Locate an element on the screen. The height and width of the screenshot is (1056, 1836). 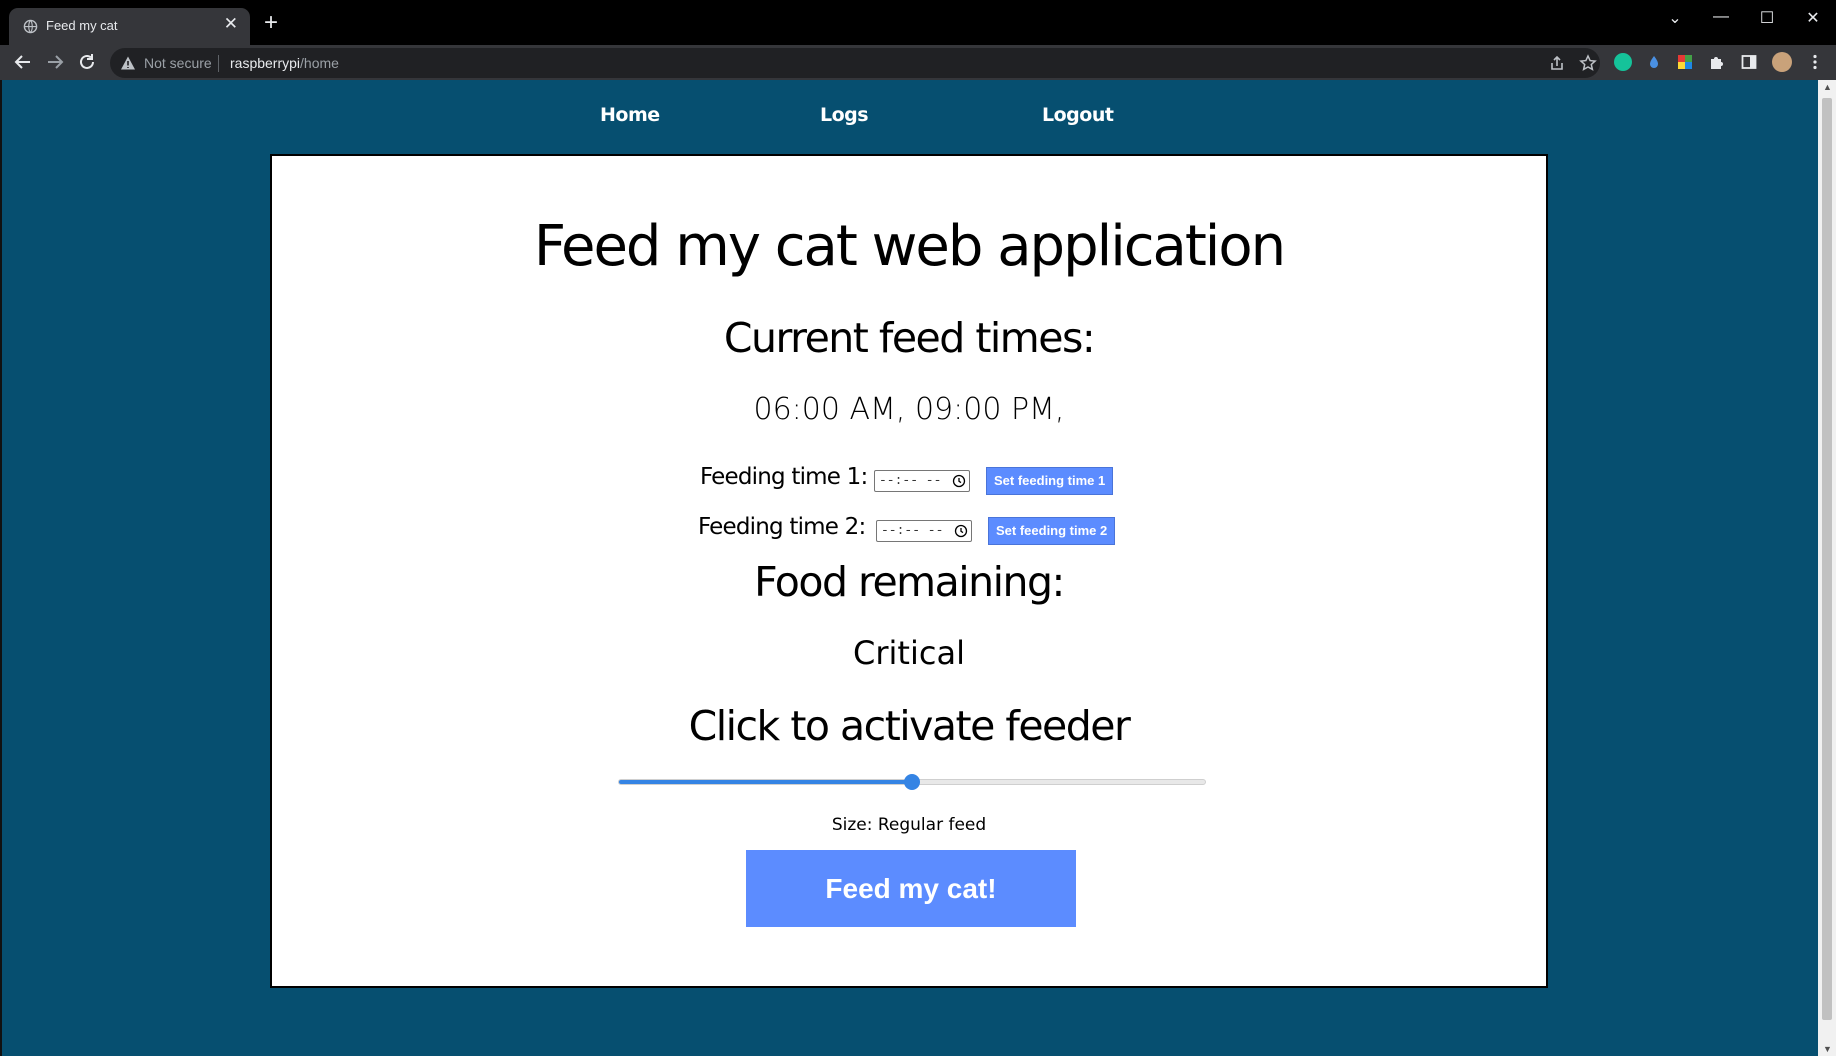
forward-icon is located at coordinates (55, 62).